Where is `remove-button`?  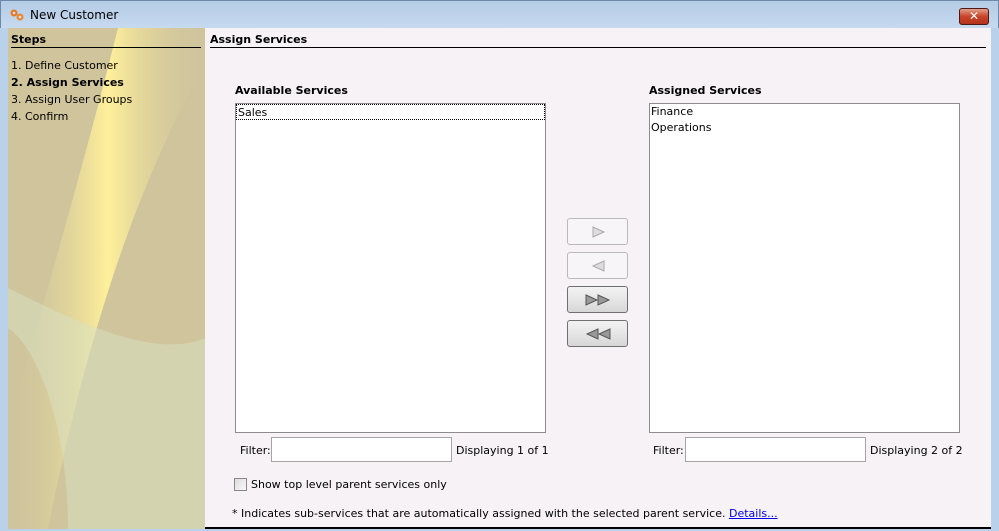
remove-button is located at coordinates (597, 265).